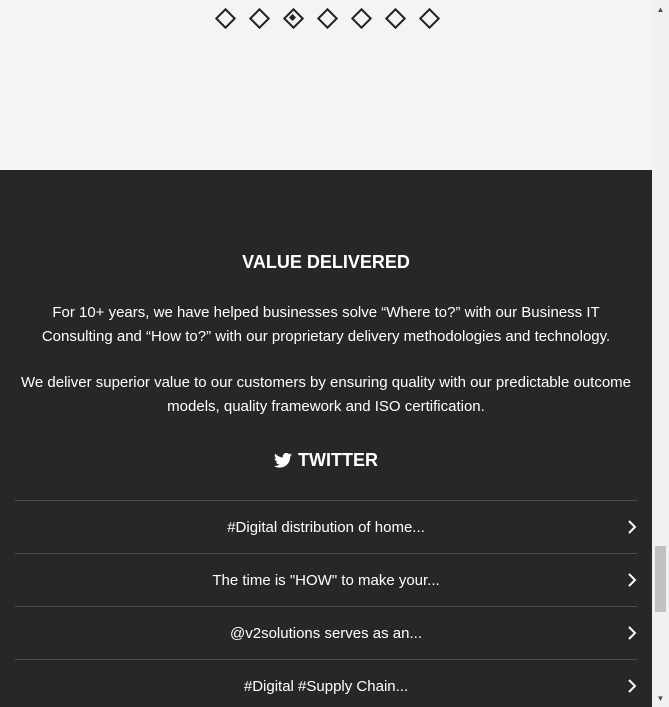 This screenshot has width=669, height=707. I want to click on carousel-pagination, so click(326, 17).